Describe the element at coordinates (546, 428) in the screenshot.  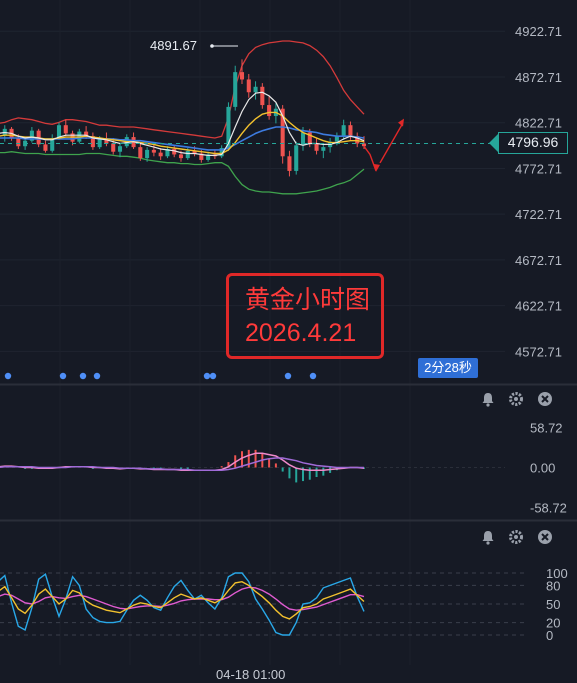
I see `macd-tick-label: 58.72` at that location.